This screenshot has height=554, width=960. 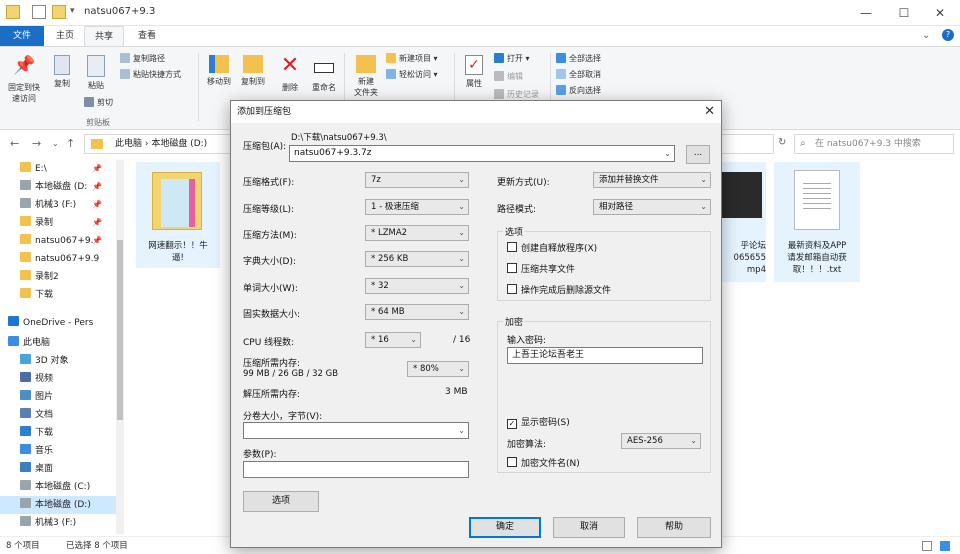 What do you see at coordinates (412, 74) in the screenshot?
I see `easy-access-button: 轻松访问 ▾` at bounding box center [412, 74].